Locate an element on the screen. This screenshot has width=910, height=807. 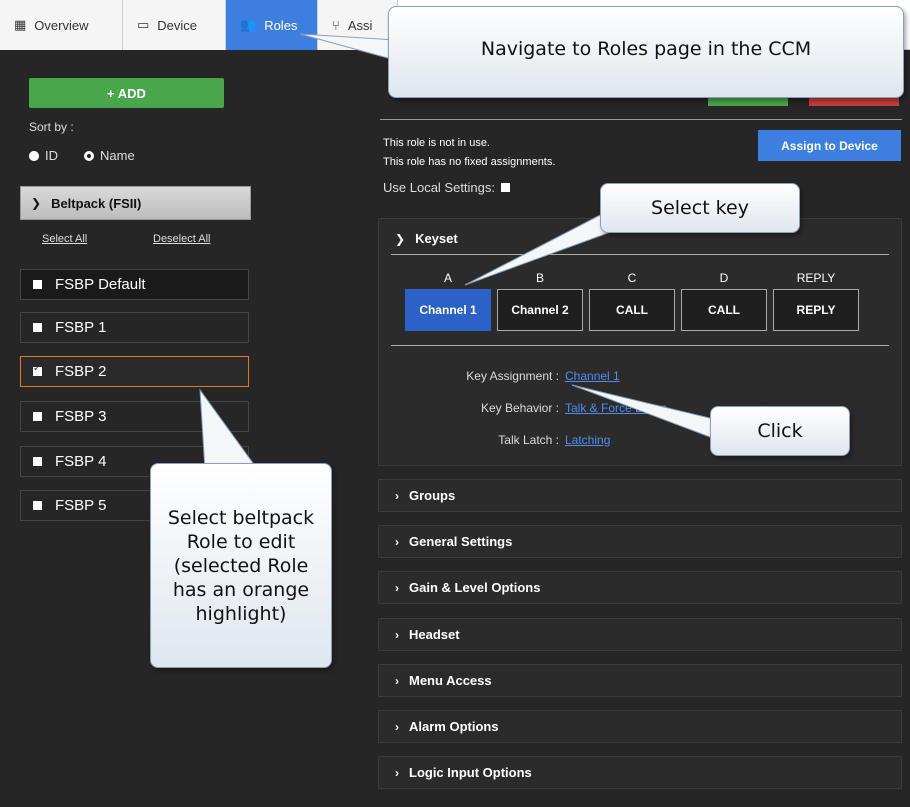
section-label: General Settings is located at coordinates (461, 541).